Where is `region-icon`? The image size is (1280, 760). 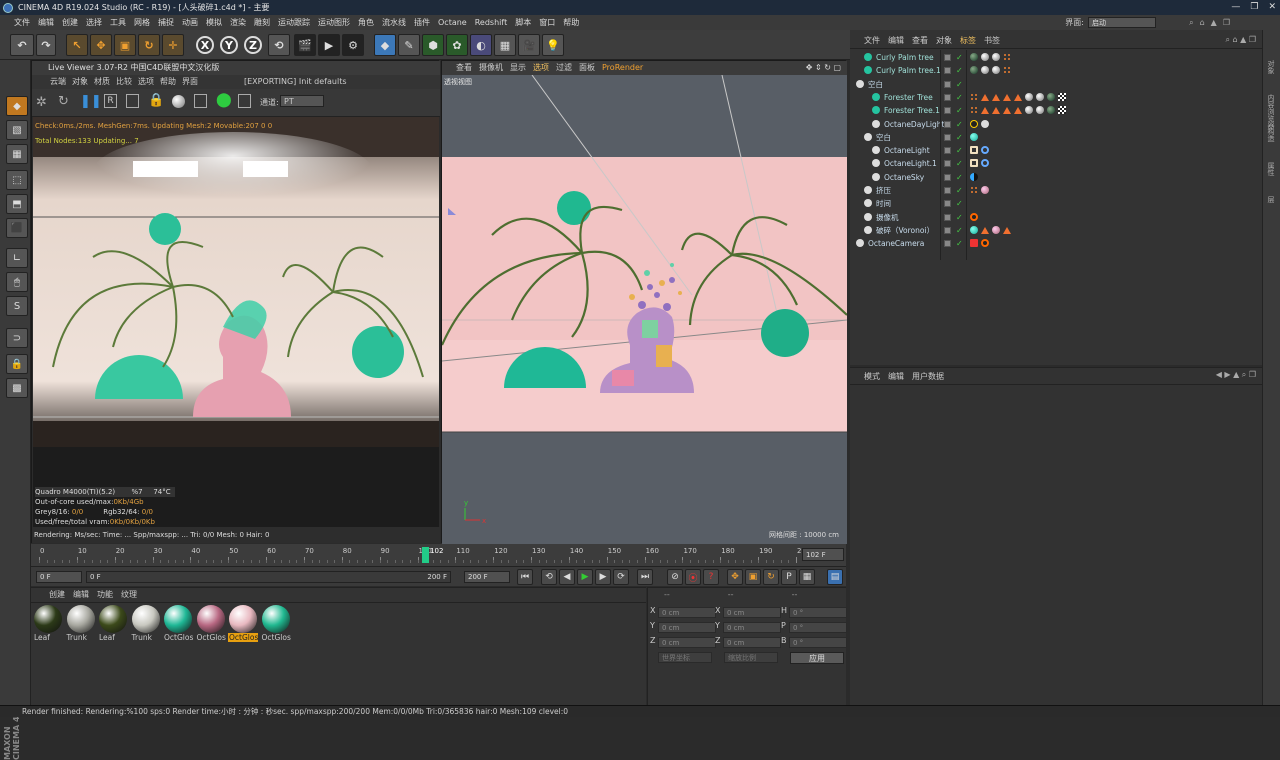
region-icon is located at coordinates (132, 101).